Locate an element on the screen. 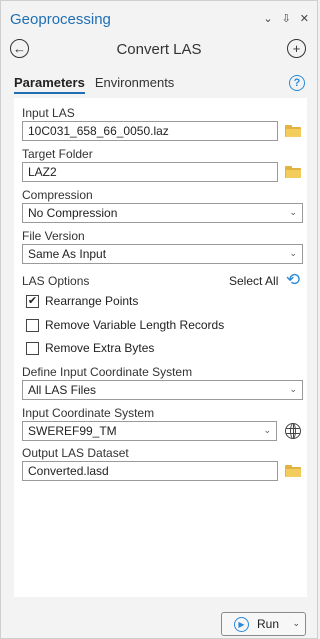  define-input-cs-select: All LAS Files ⌄ is located at coordinates (162, 390).